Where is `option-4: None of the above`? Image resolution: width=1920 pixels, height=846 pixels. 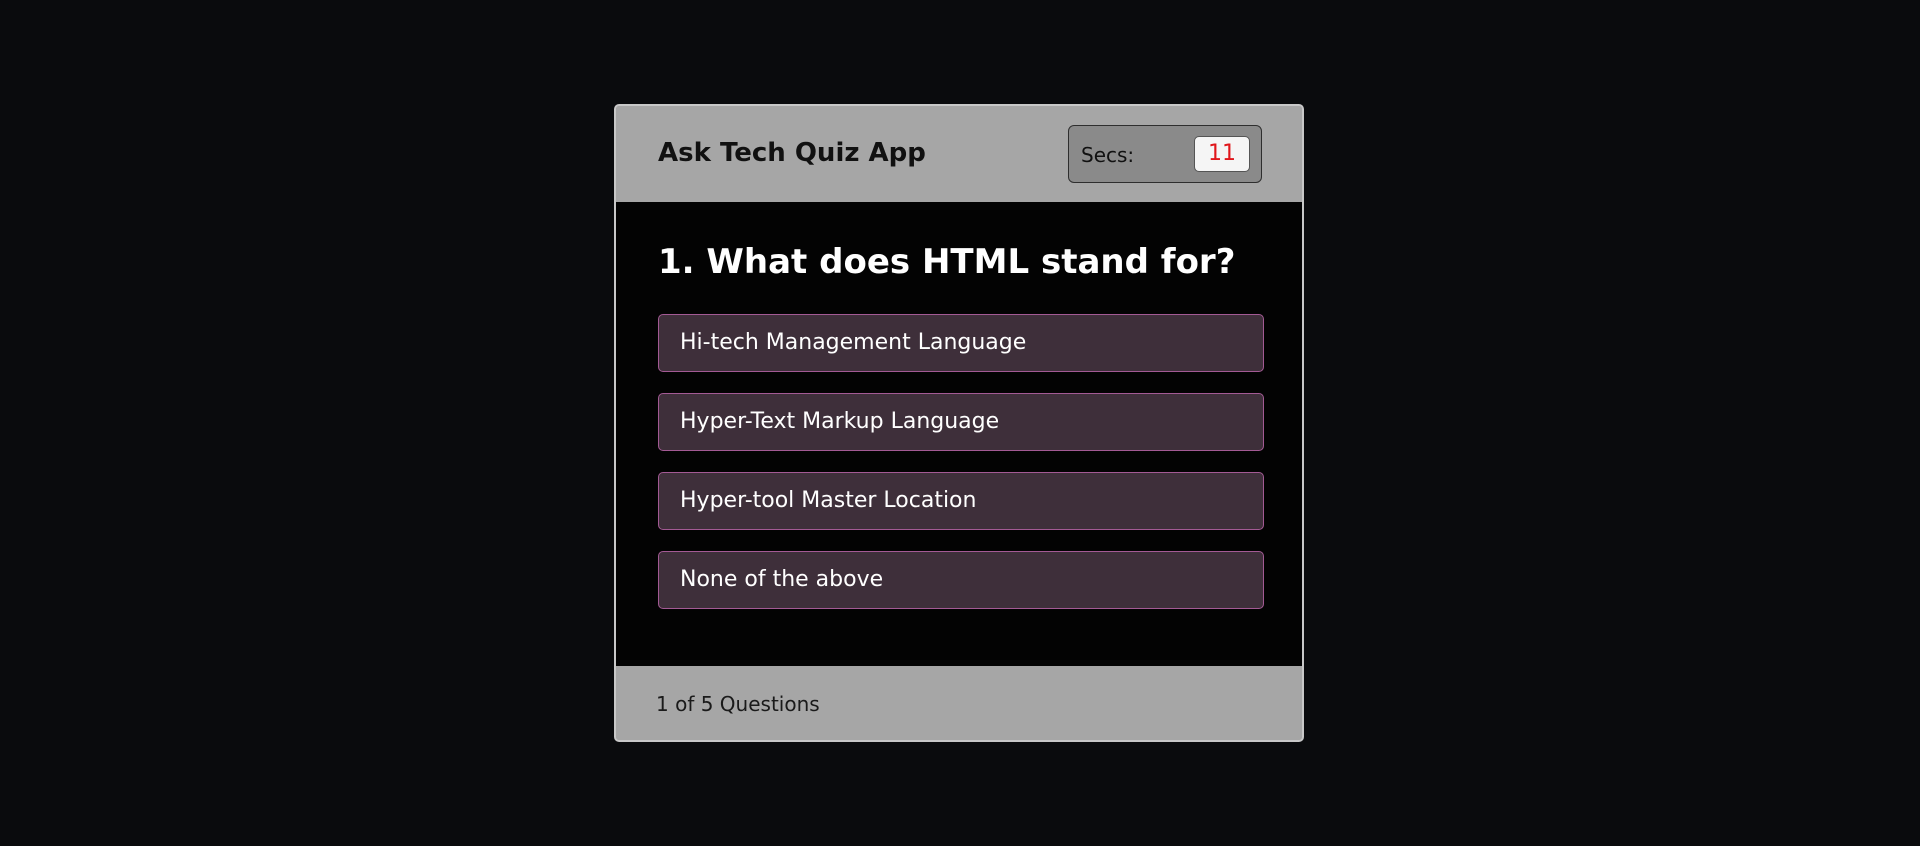 option-4: None of the above is located at coordinates (961, 580).